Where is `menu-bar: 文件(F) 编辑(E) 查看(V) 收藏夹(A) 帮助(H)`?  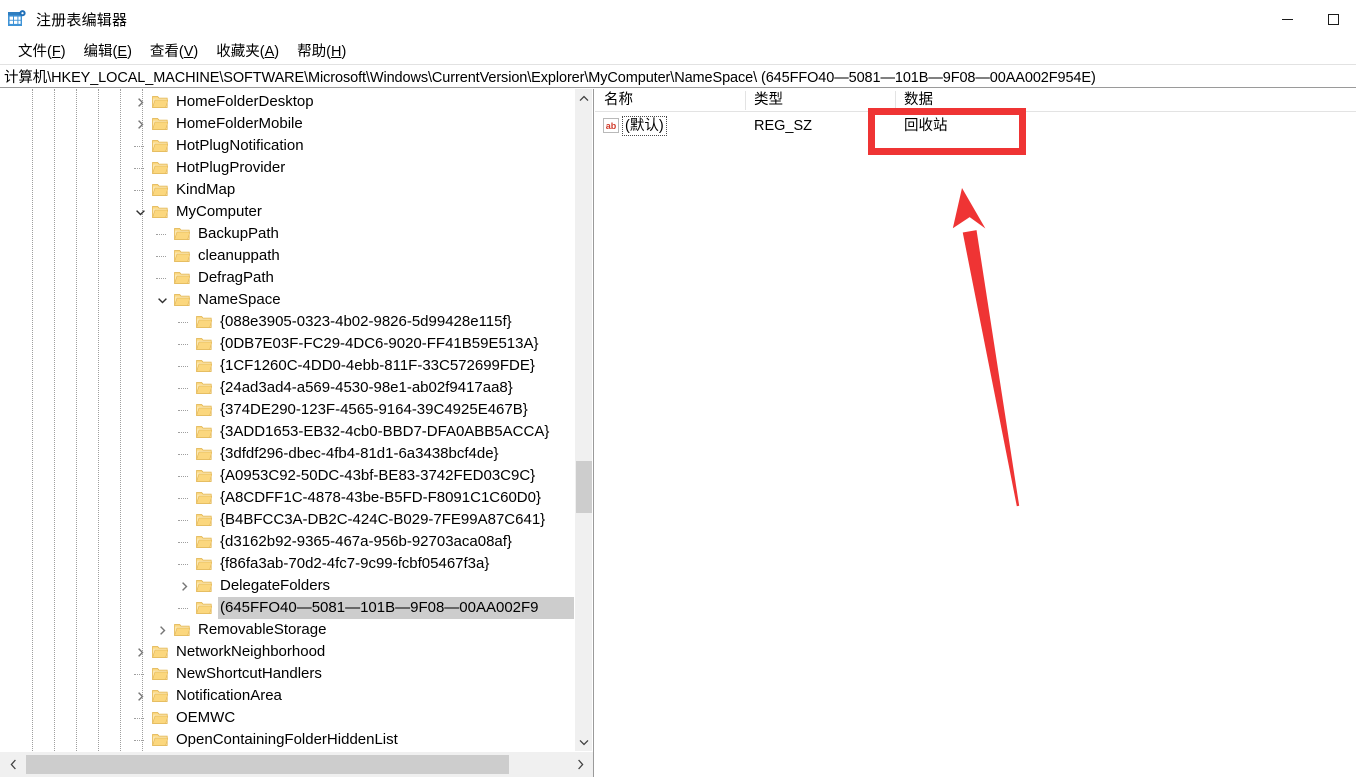 menu-bar: 文件(F) 编辑(E) 查看(V) 收藏夹(A) 帮助(H) is located at coordinates (678, 50).